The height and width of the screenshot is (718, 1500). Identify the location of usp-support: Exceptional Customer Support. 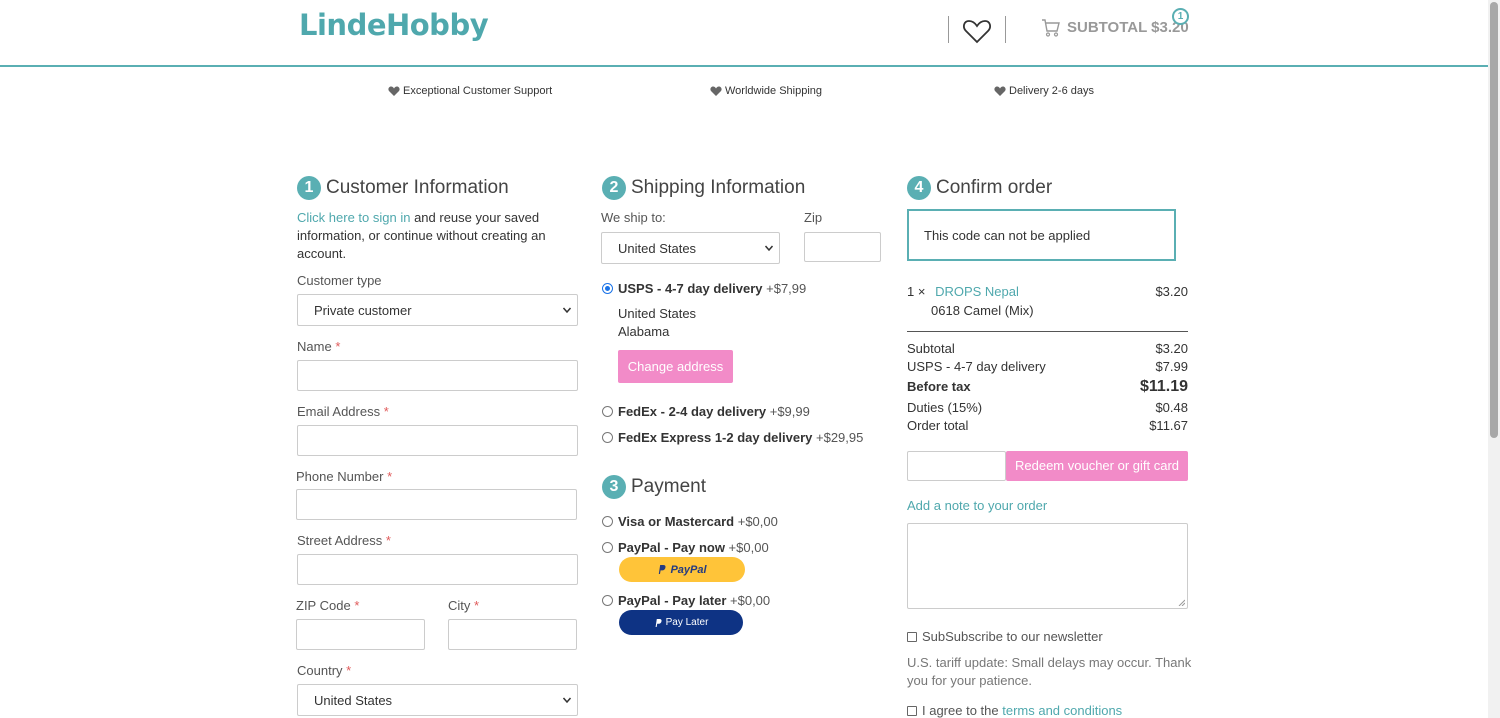
(470, 91).